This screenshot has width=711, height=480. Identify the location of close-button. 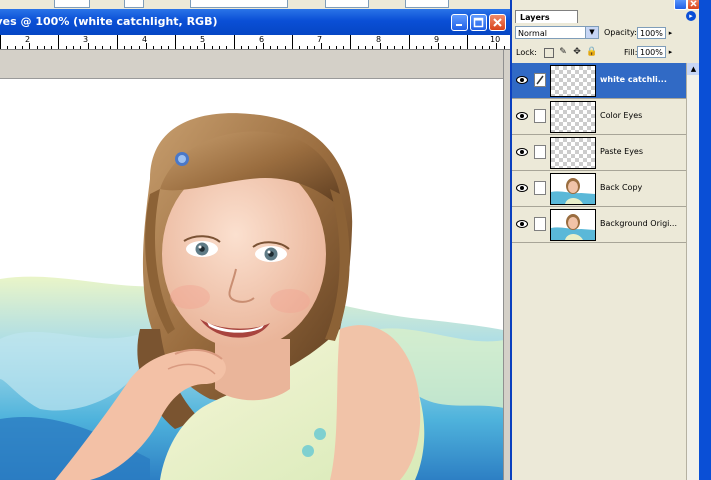
(497, 22).